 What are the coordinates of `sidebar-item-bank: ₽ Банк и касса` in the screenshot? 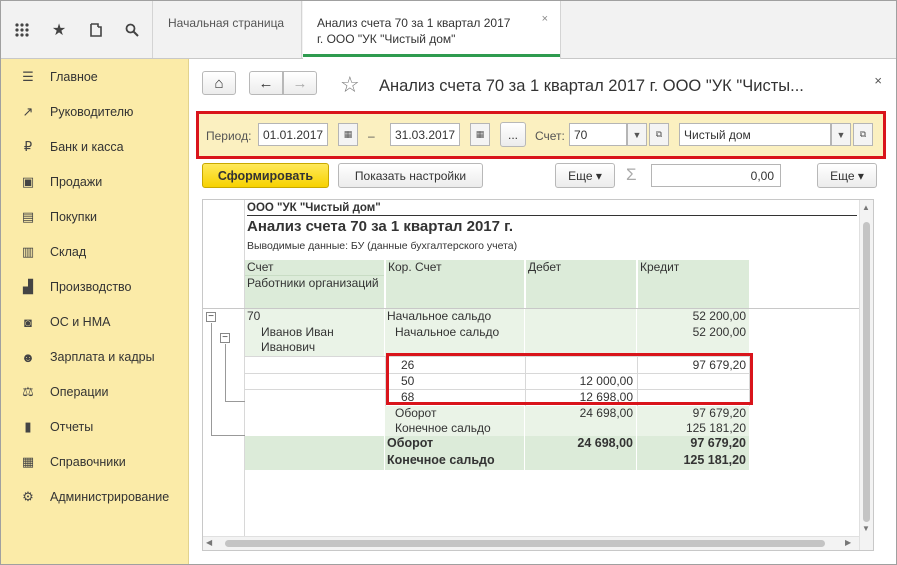 It's located at (71, 147).